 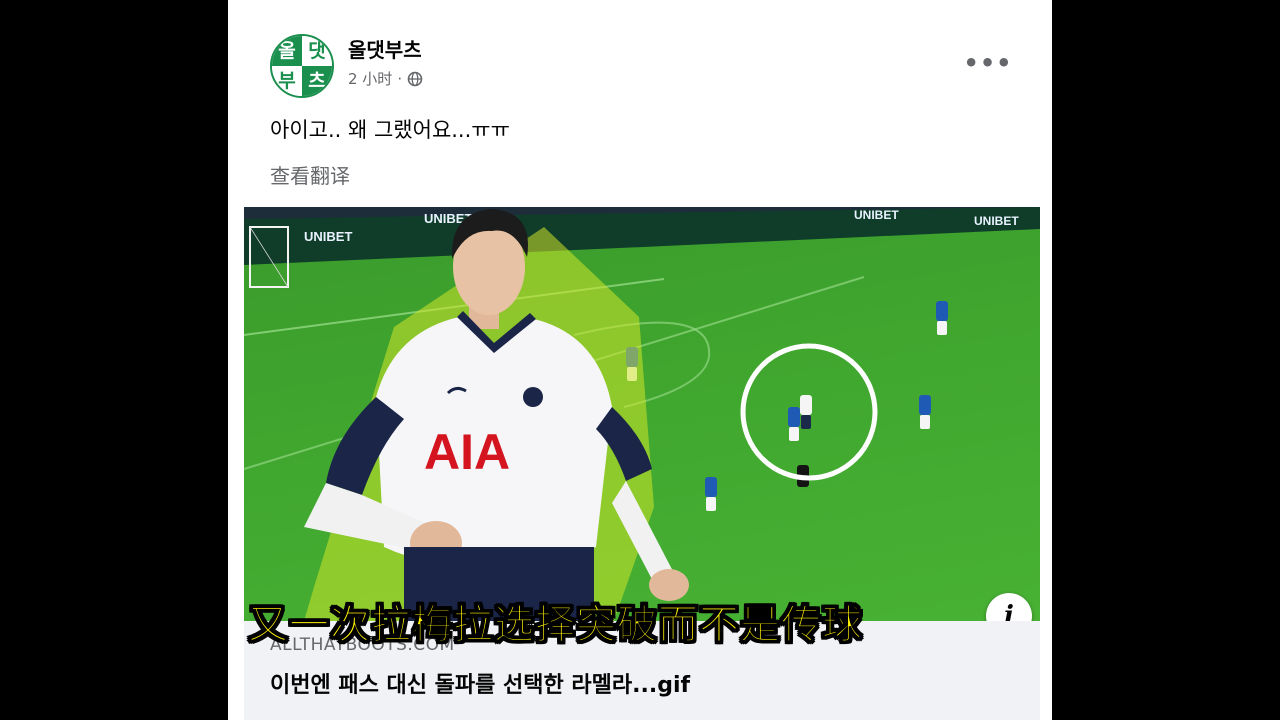 I want to click on page-avatar: 올 댓 부 츠, so click(x=302, y=66).